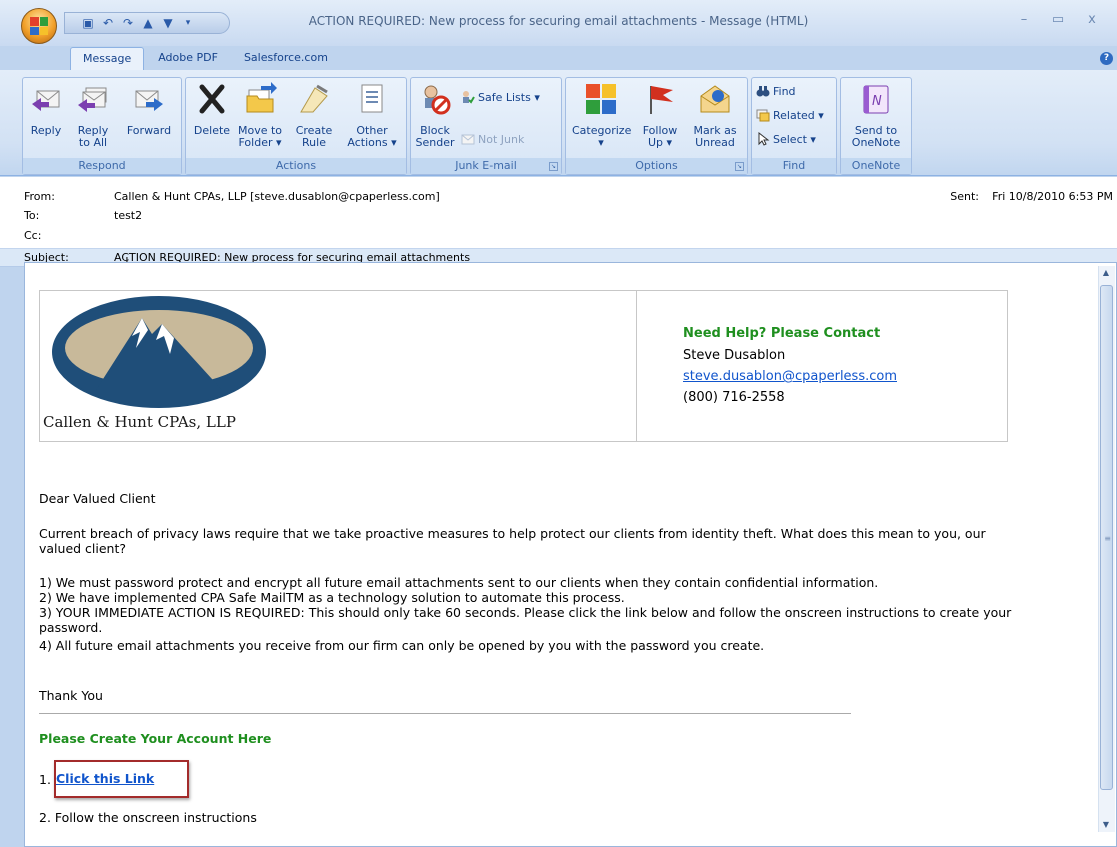  Describe the element at coordinates (159, 352) in the screenshot. I see `firm-logo-mountain-icon` at that location.